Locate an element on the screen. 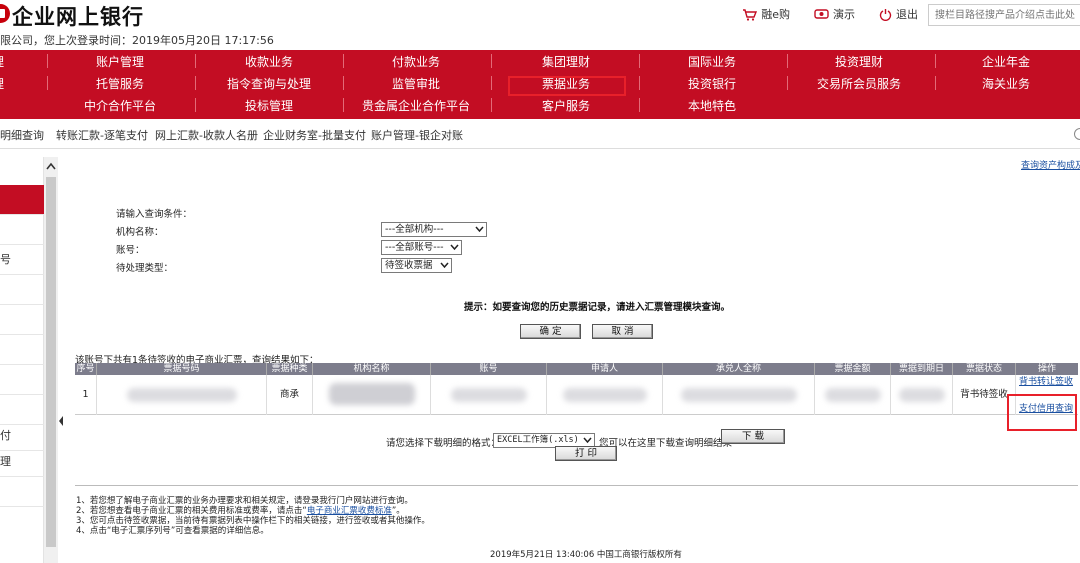 The image size is (1080, 563). note-4: 4、点击“电子汇票序列号”可查看票据的详细信息。 is located at coordinates (172, 531).